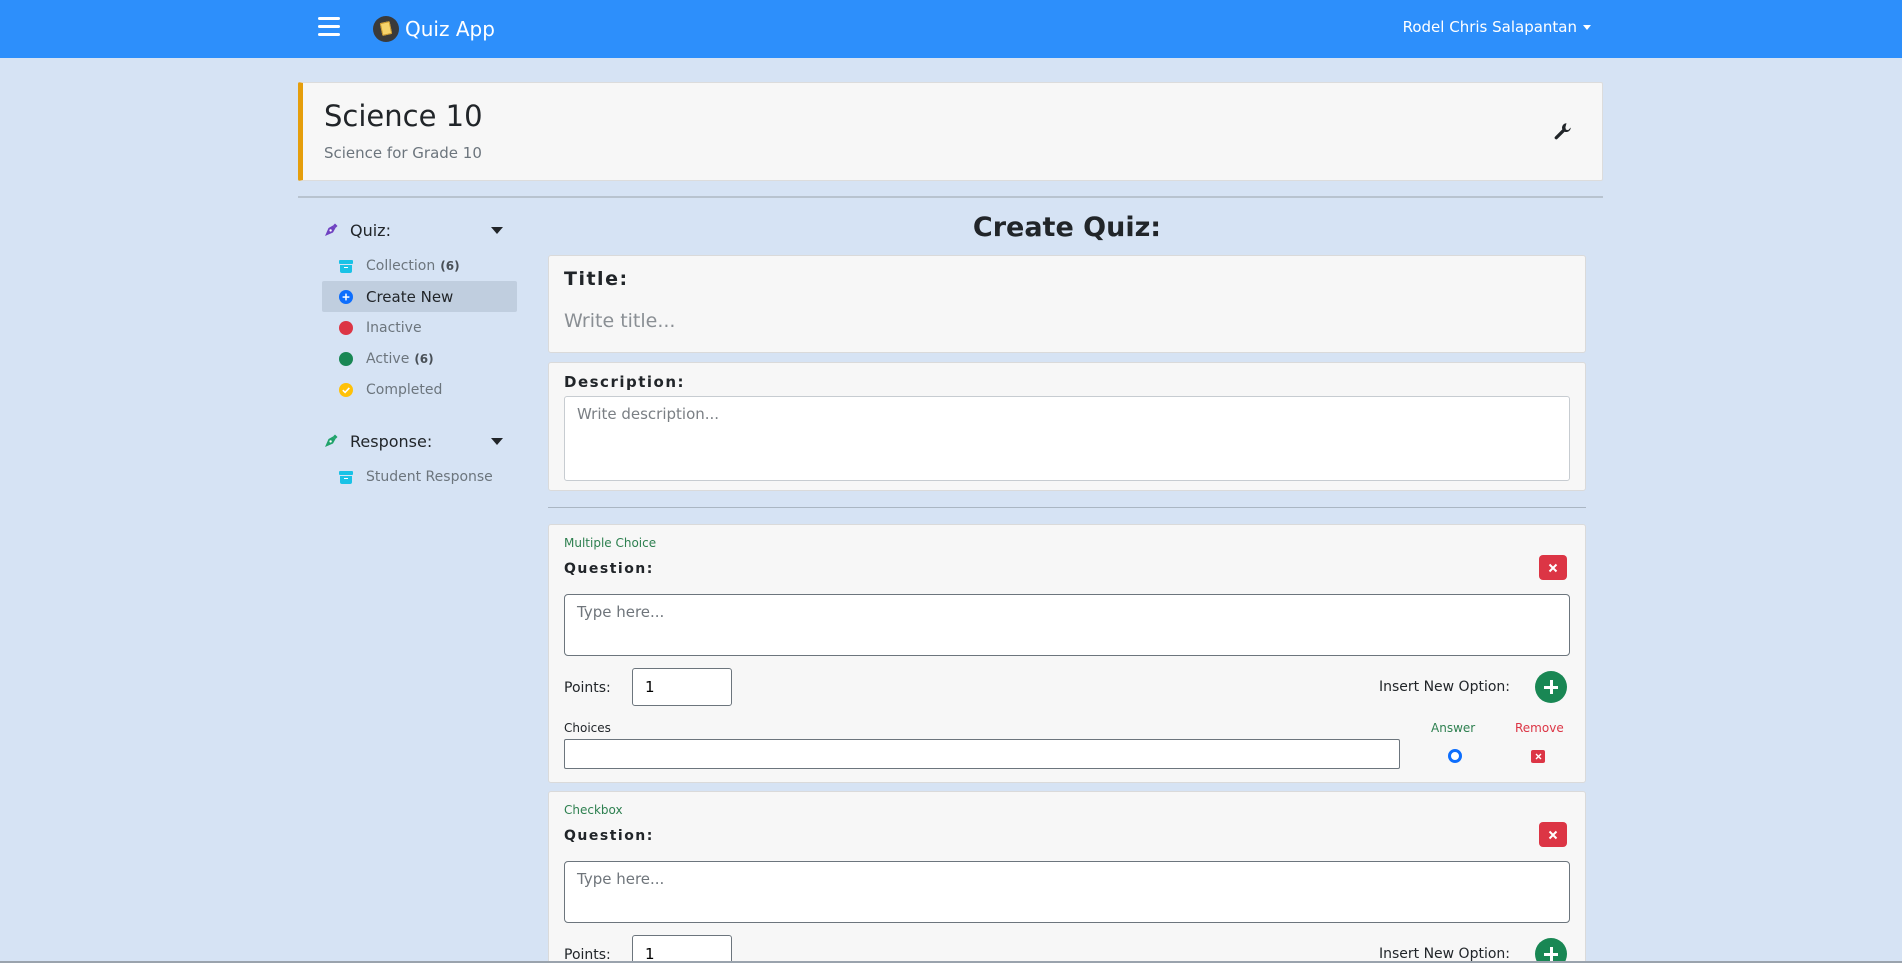 This screenshot has height=963, width=1902. Describe the element at coordinates (388, 358) in the screenshot. I see `sidebar-item-label: Active` at that location.